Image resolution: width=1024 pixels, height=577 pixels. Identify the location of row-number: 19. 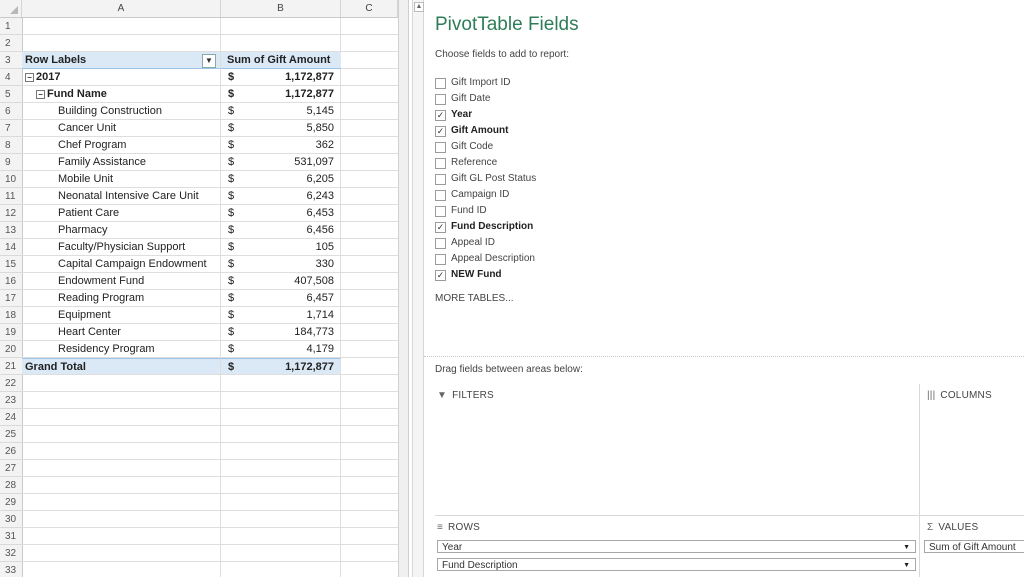
(11, 332).